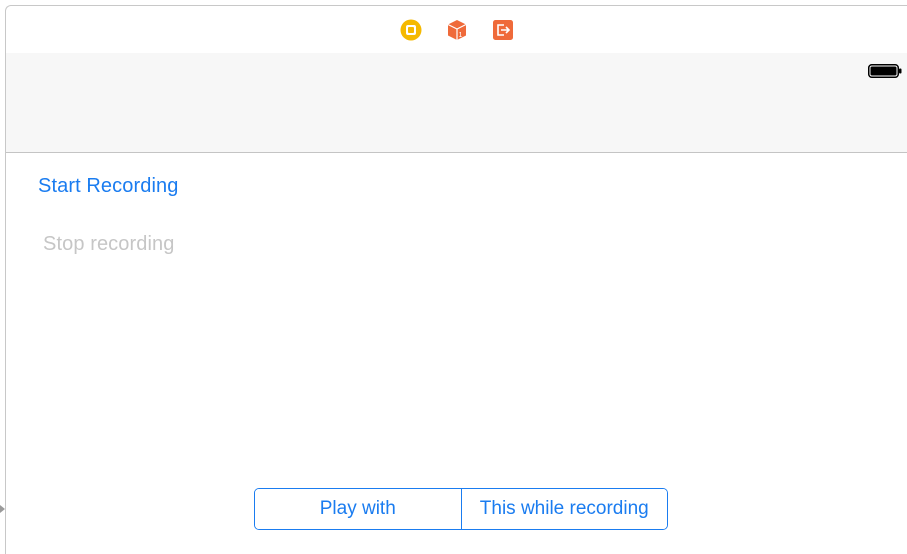 The width and height of the screenshot is (907, 554). Describe the element at coordinates (411, 30) in the screenshot. I see `view-controller-icon` at that location.